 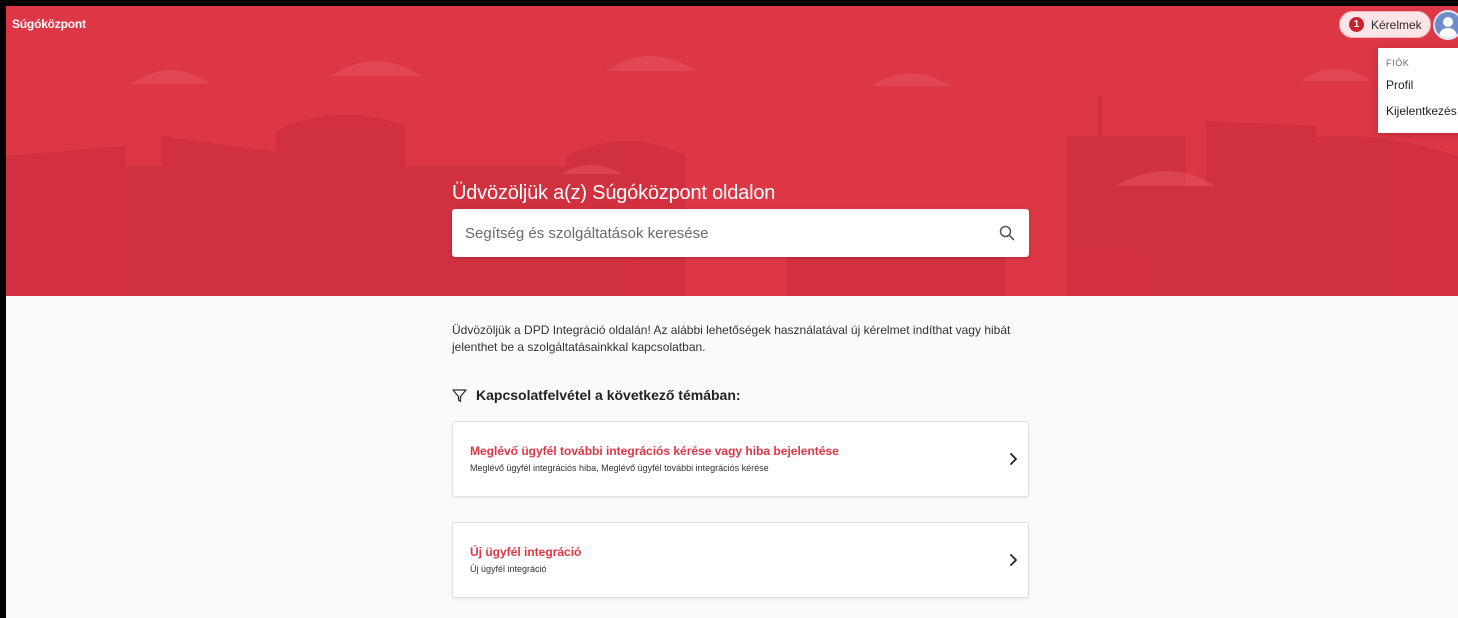 What do you see at coordinates (1448, 27) in the screenshot?
I see `user-silhouette-icon` at bounding box center [1448, 27].